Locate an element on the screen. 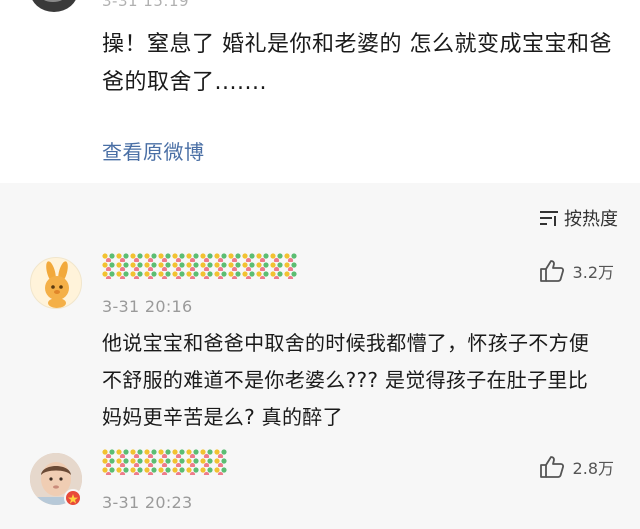 This screenshot has width=640, height=529. view-original-link: 查看原微博 is located at coordinates (153, 150).